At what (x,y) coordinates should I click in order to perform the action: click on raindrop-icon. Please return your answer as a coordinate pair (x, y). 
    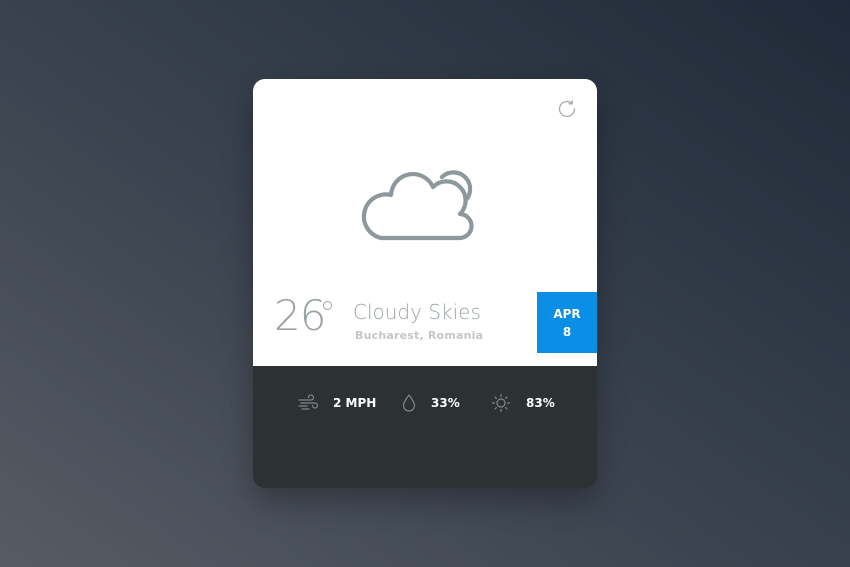
    Looking at the image, I should click on (409, 403).